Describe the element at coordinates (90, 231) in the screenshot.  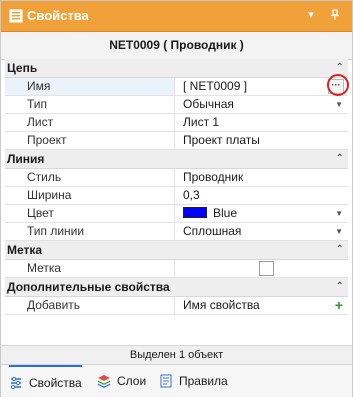
I see `property-name: Тип линии` at that location.